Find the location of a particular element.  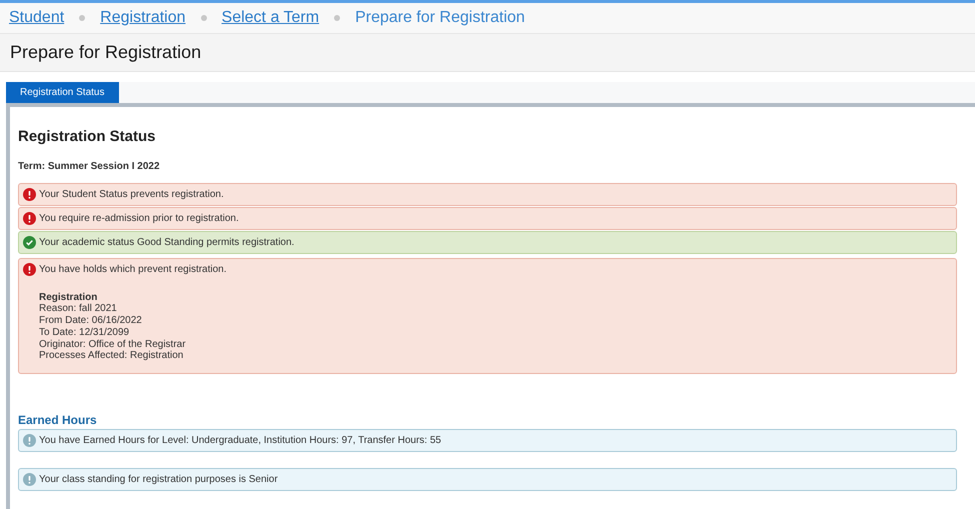

hold-detail: To Date: 12/31/2099 is located at coordinates (84, 332).